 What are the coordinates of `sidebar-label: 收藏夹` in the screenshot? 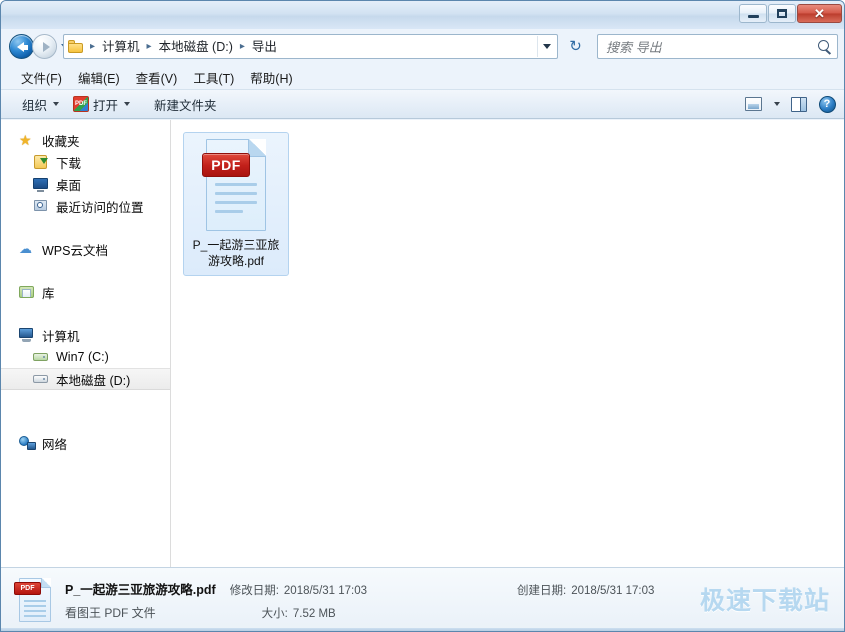 It's located at (61, 141).